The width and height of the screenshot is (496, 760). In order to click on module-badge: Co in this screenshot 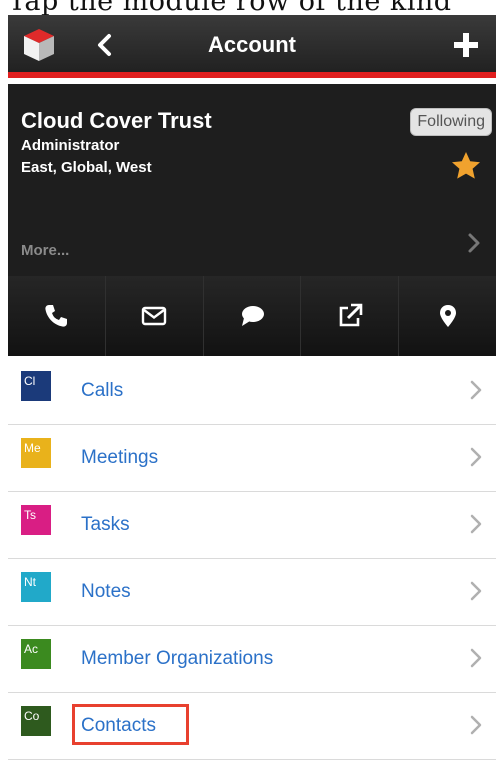, I will do `click(36, 721)`.